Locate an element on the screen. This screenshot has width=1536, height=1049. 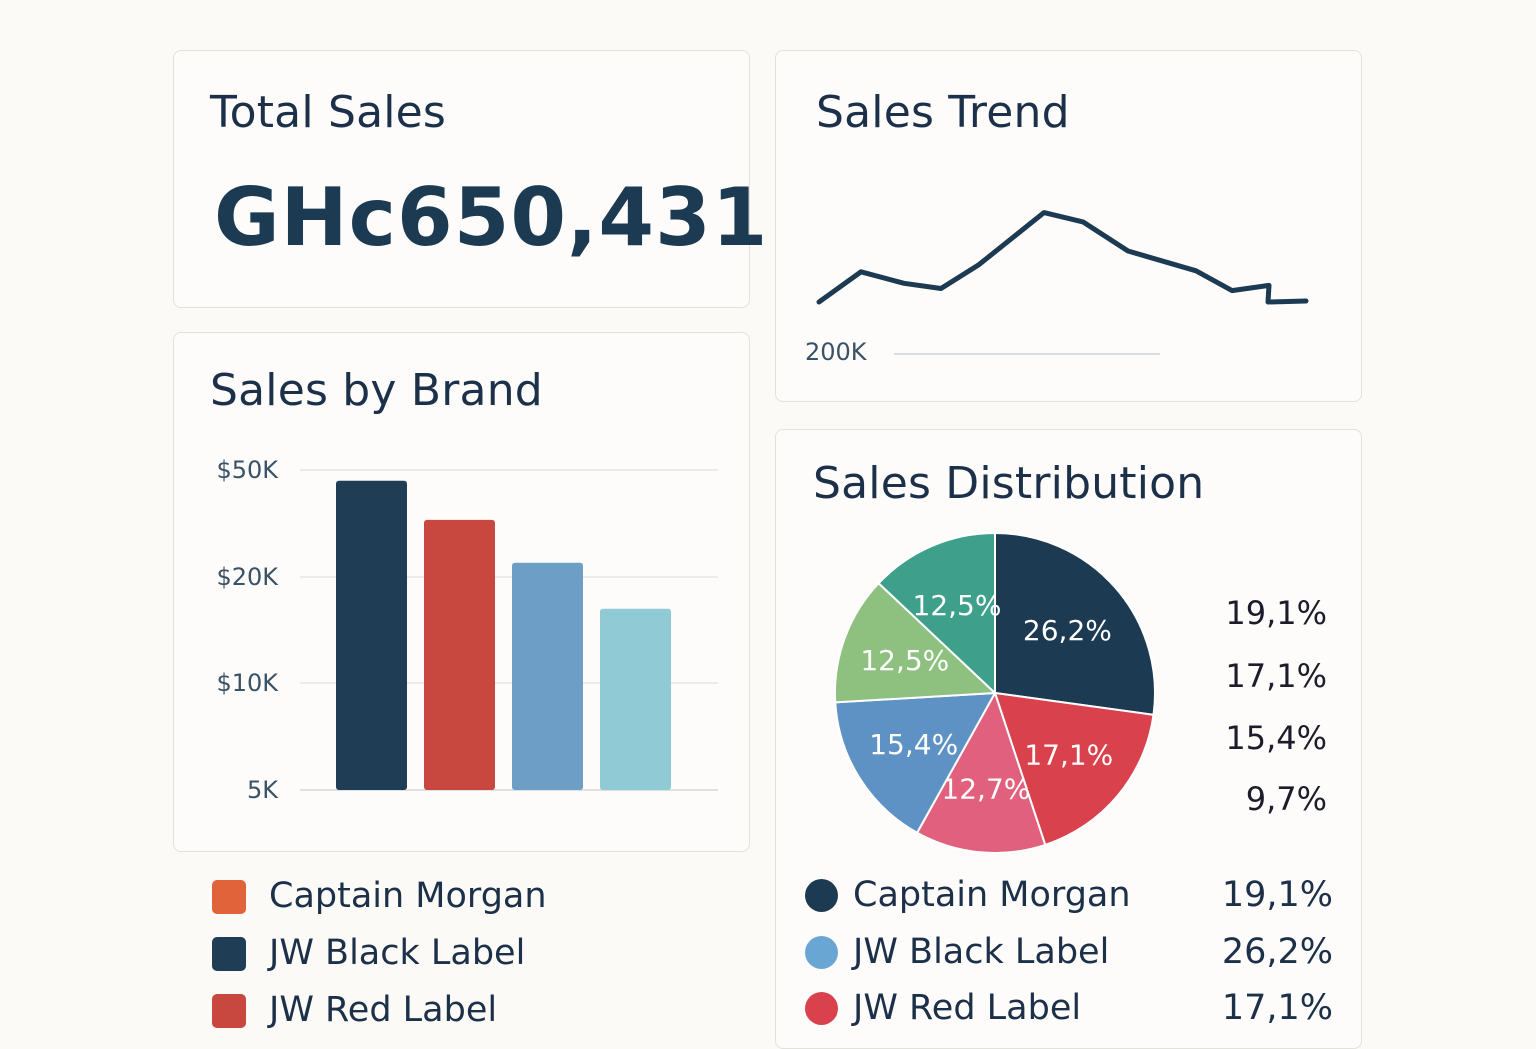
legend-value: 17,1% is located at coordinates (1277, 1008).